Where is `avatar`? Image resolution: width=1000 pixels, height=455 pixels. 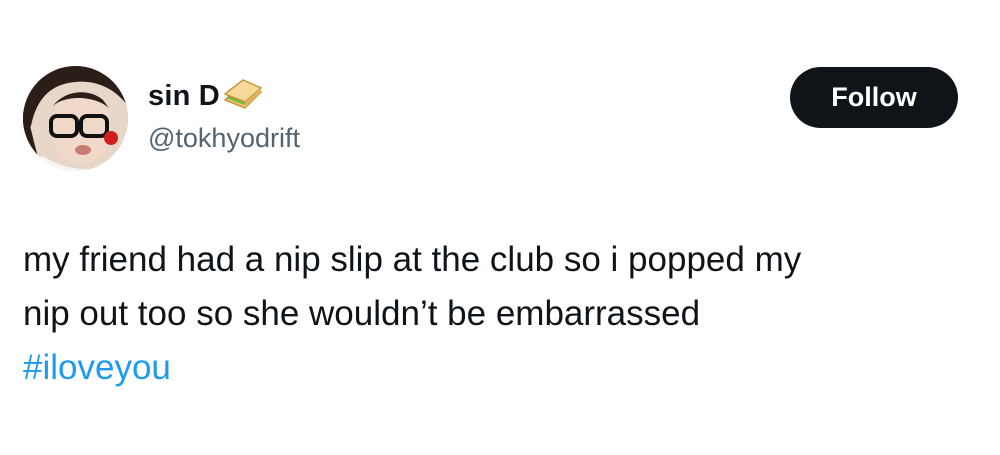
avatar is located at coordinates (75, 118).